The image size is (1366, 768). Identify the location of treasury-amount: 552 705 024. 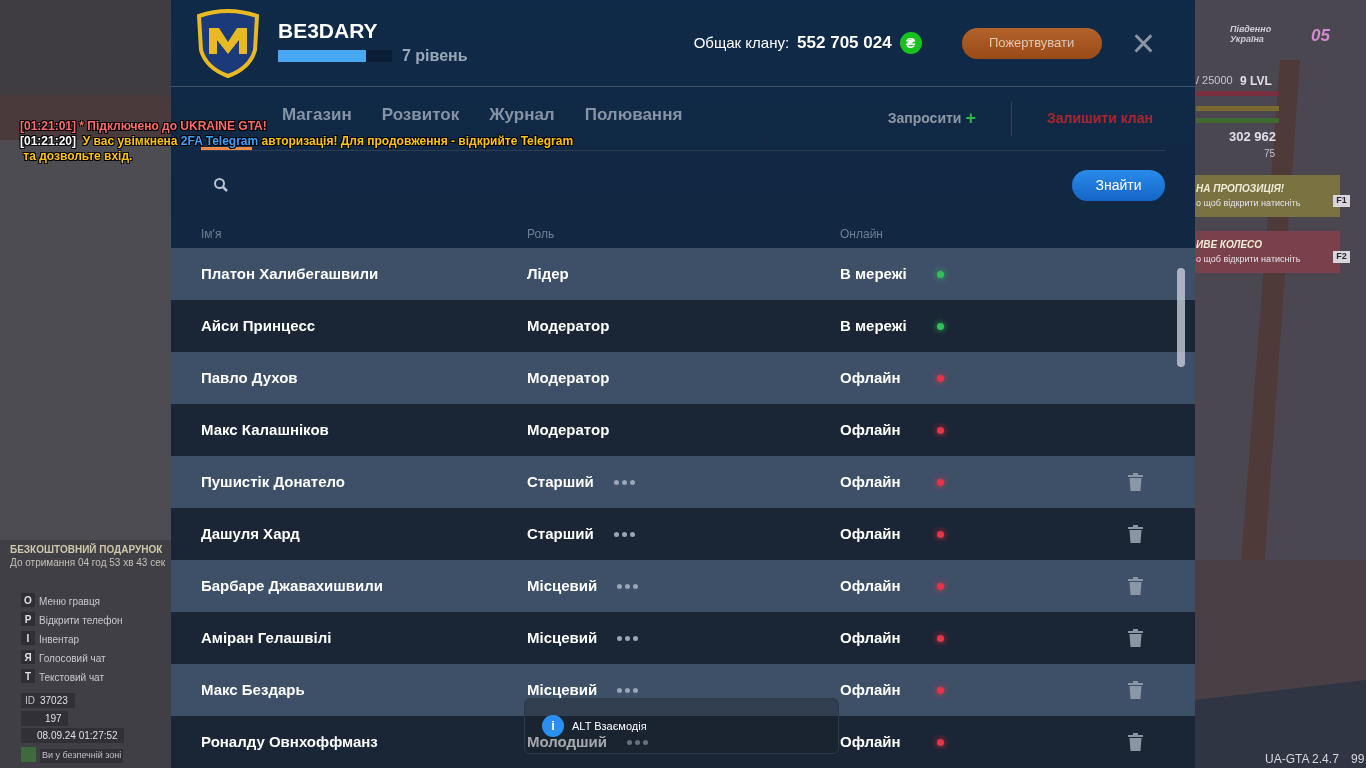
(844, 43).